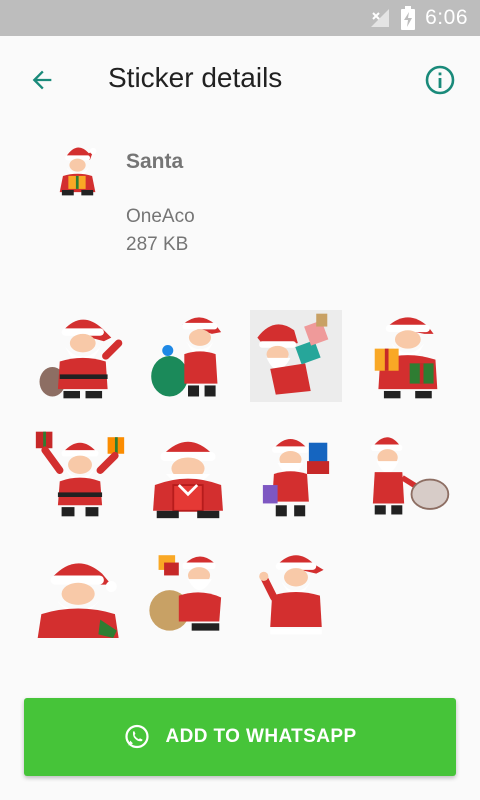 The width and height of the screenshot is (480, 800). I want to click on back-button, so click(42, 80).